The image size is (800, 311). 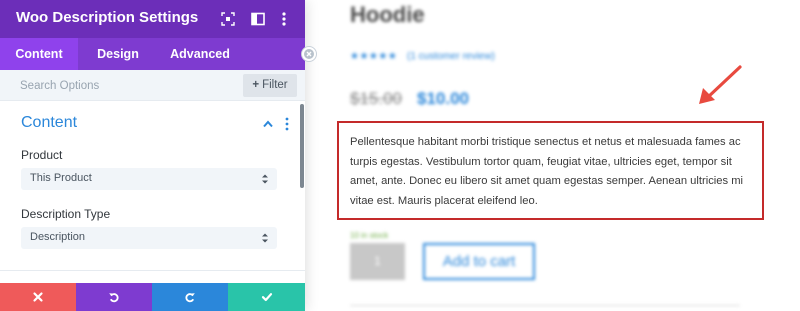 I want to click on close-icon, so click(x=38, y=297).